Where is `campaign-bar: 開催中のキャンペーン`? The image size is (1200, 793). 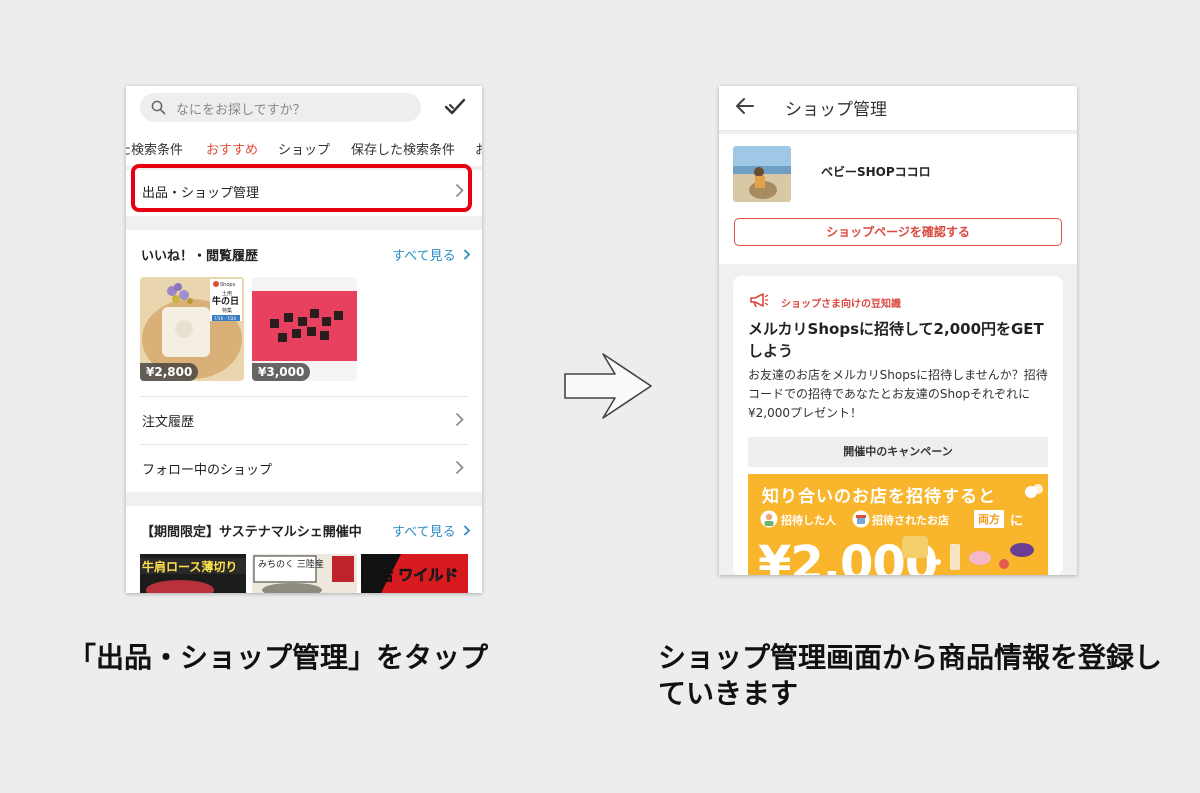
campaign-bar: 開催中のキャンペーン is located at coordinates (898, 452).